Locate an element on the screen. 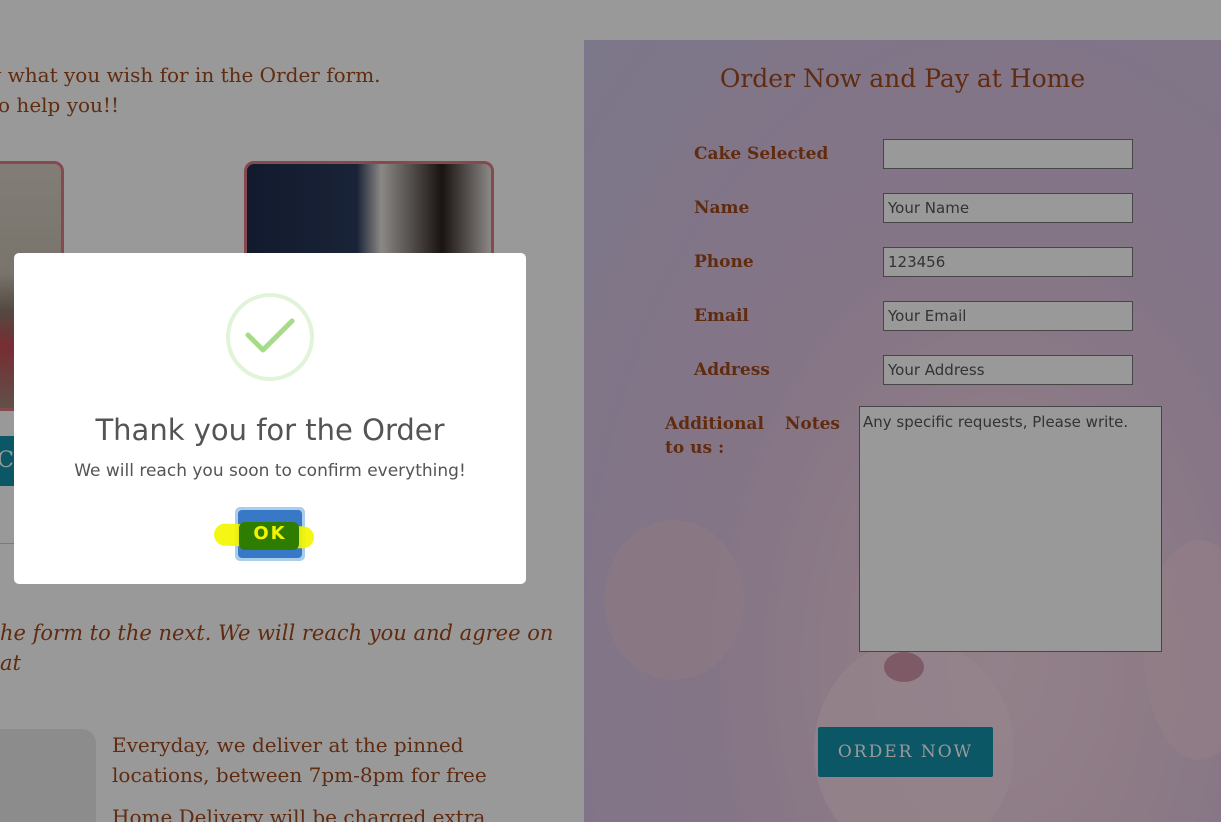 The height and width of the screenshot is (822, 1221). success-check-icon is located at coordinates (270, 337).